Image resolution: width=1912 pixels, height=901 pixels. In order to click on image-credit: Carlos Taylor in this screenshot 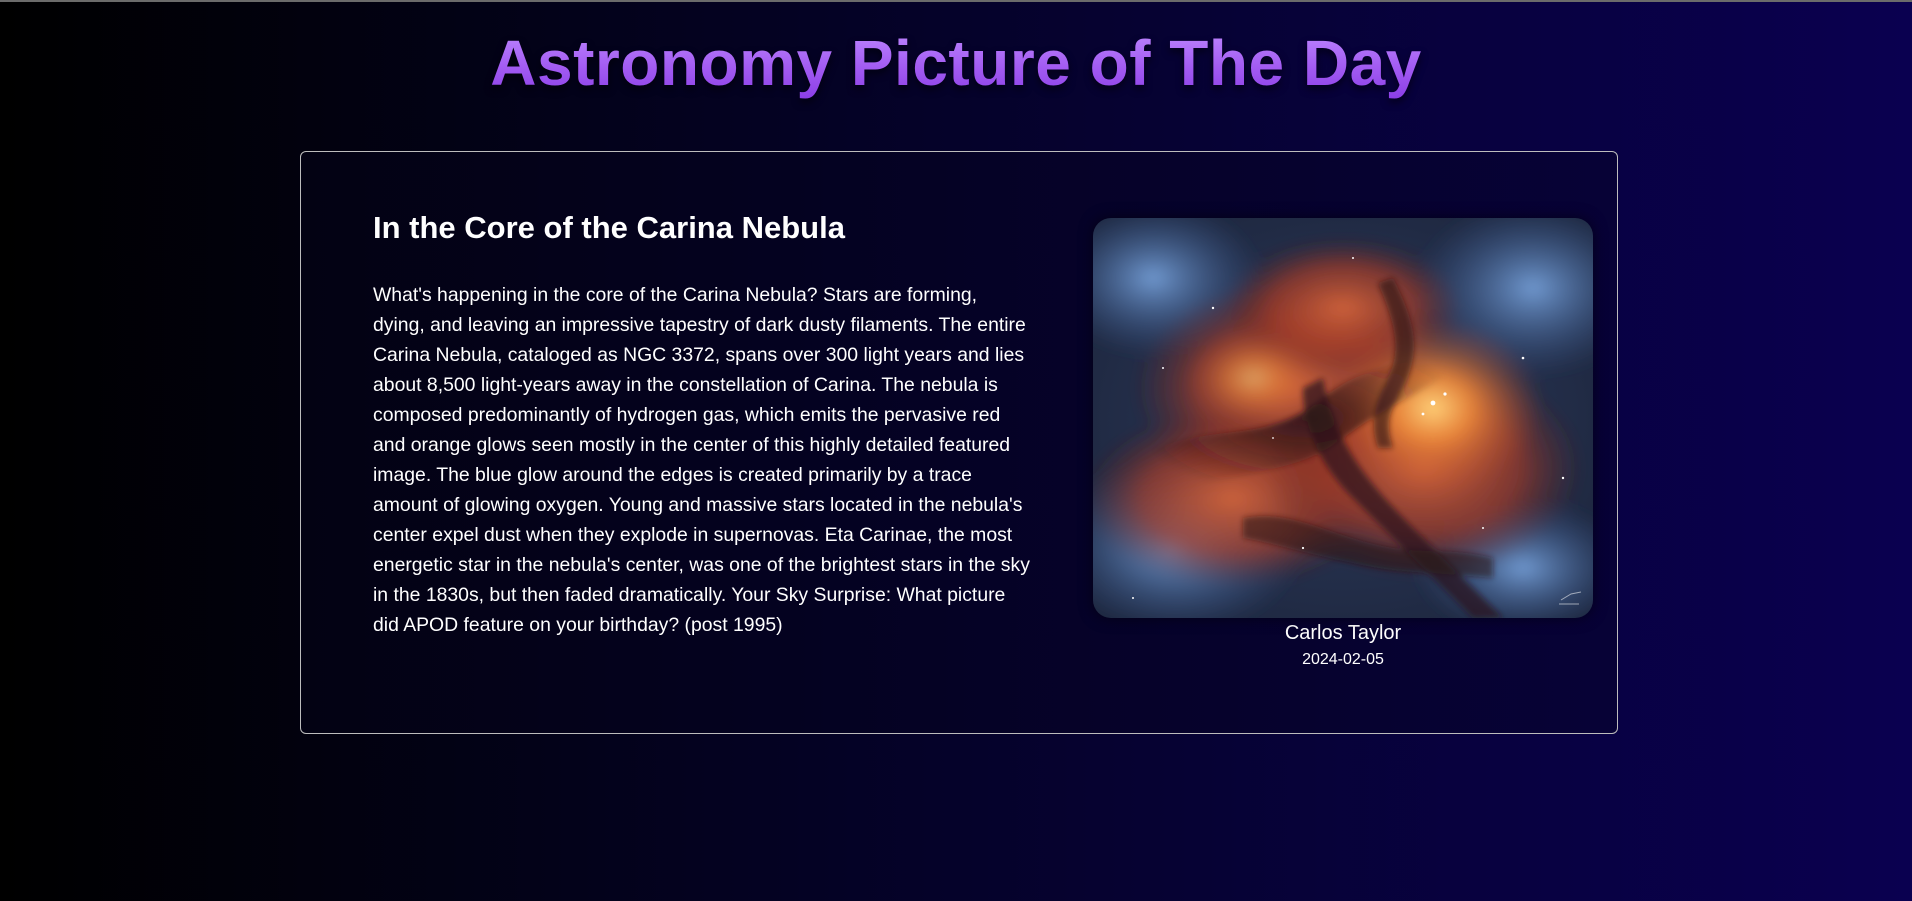, I will do `click(1343, 633)`.